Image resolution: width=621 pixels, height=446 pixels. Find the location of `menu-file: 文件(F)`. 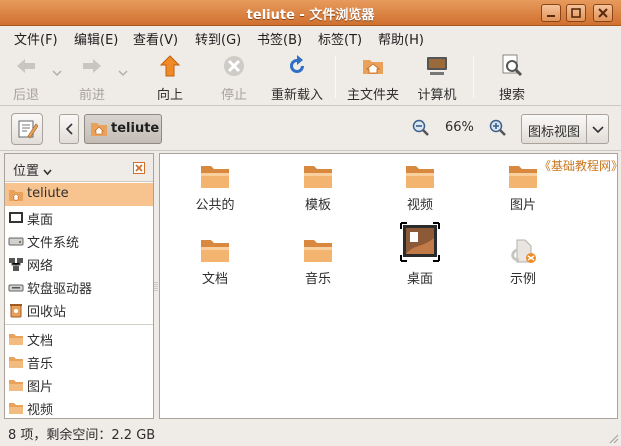

menu-file: 文件(F) is located at coordinates (36, 38).